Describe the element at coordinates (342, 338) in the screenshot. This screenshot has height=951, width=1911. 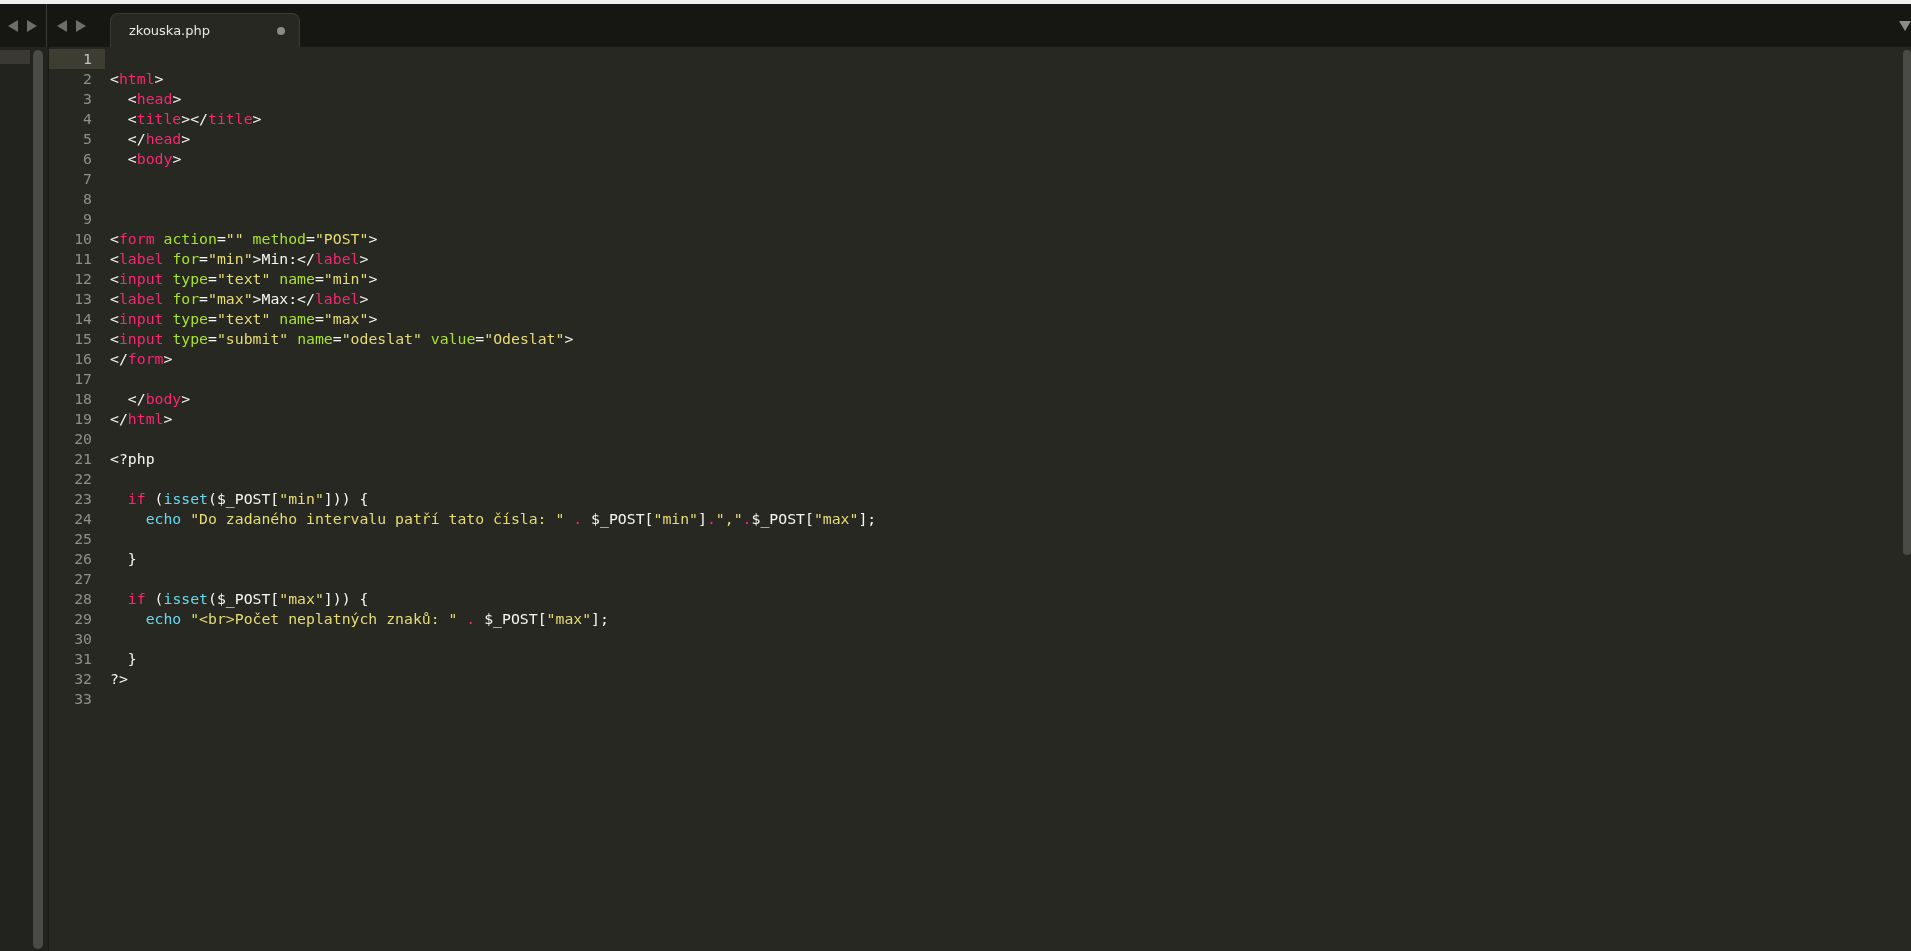
I see `code-line: <input type="submit" name="odeslat" value="Odeslat">` at that location.